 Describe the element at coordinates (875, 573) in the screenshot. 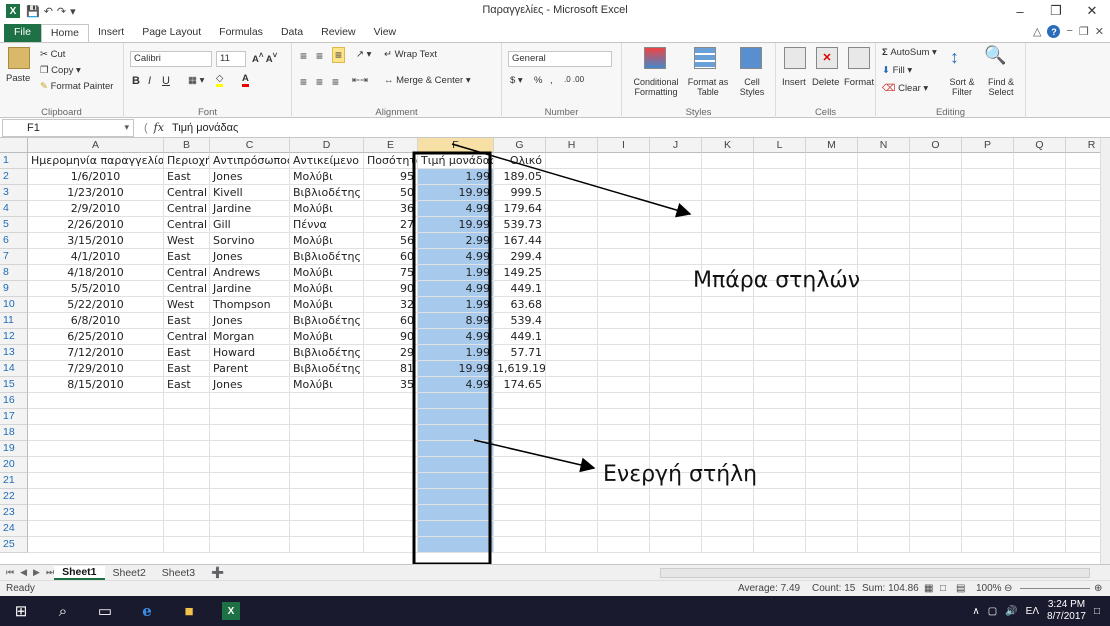

I see `horizontal-scrollbar` at that location.